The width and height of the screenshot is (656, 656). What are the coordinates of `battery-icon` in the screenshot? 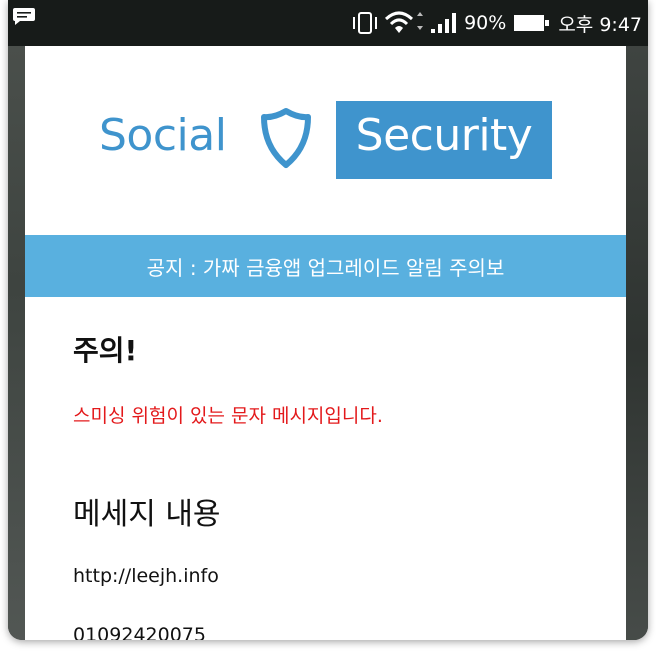 It's located at (532, 23).